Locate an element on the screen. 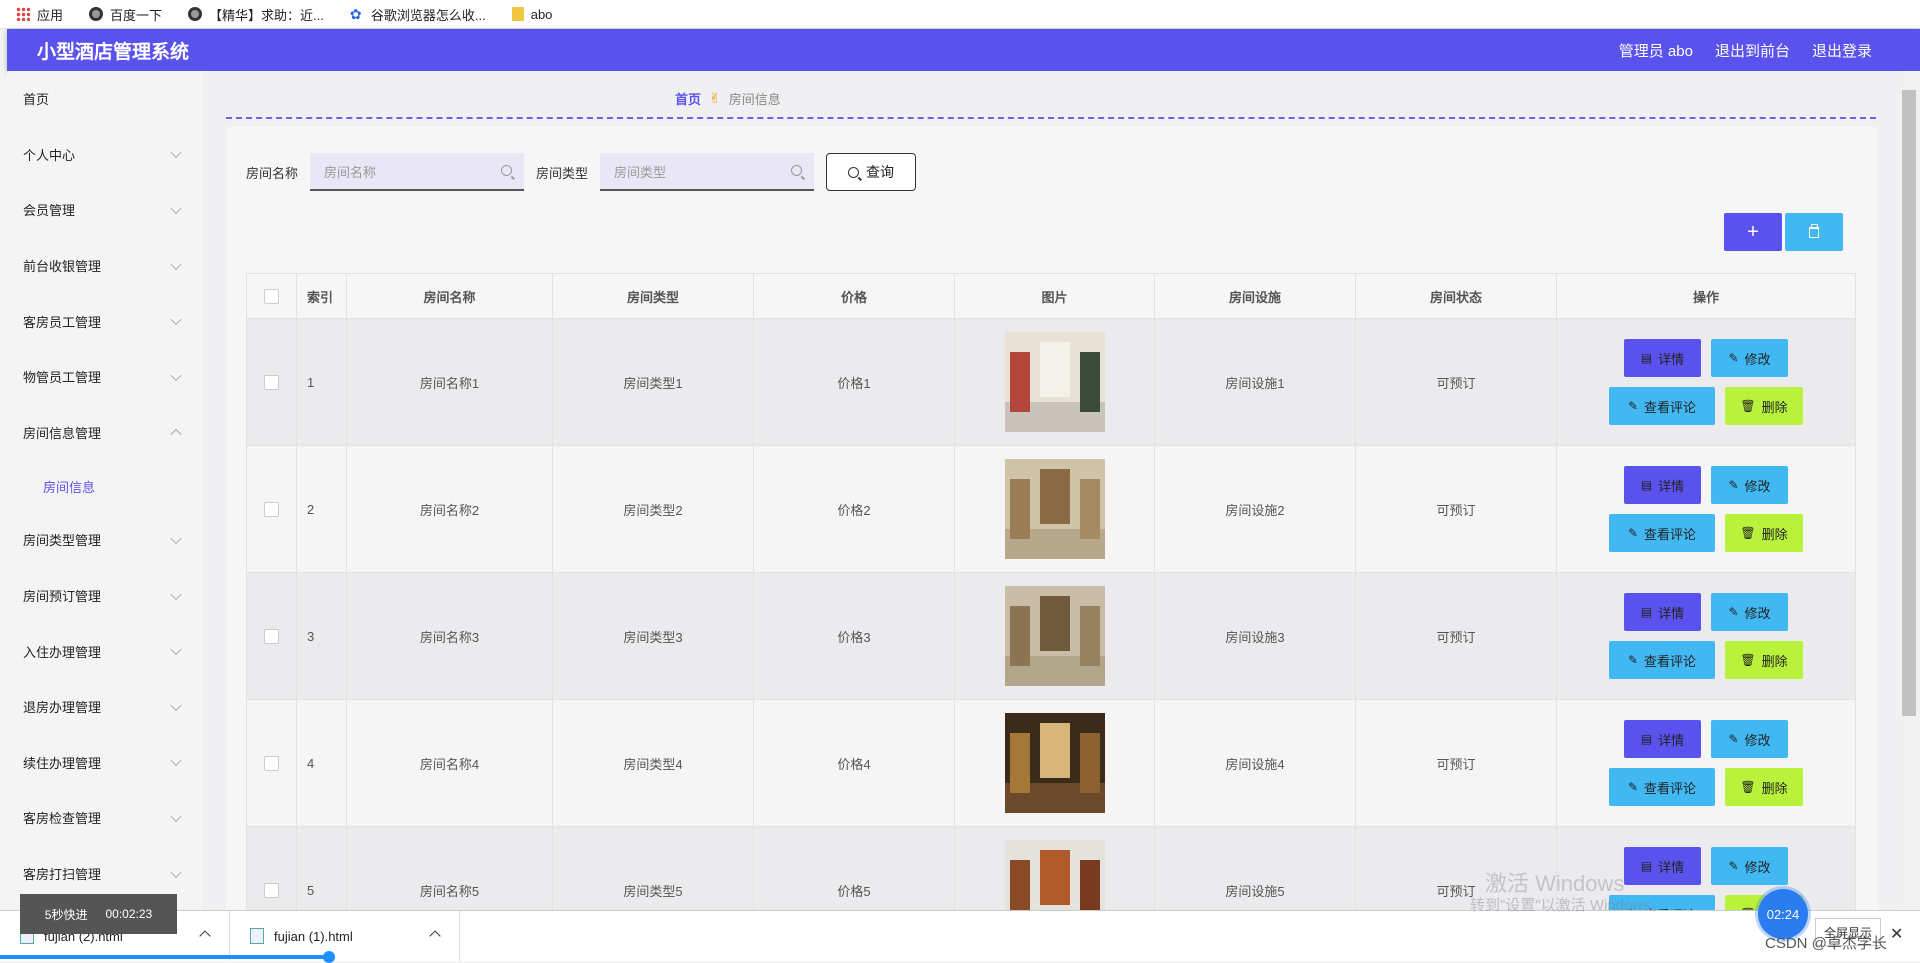 The height and width of the screenshot is (963, 1920). trash-icon: 🗑 is located at coordinates (1748, 406).